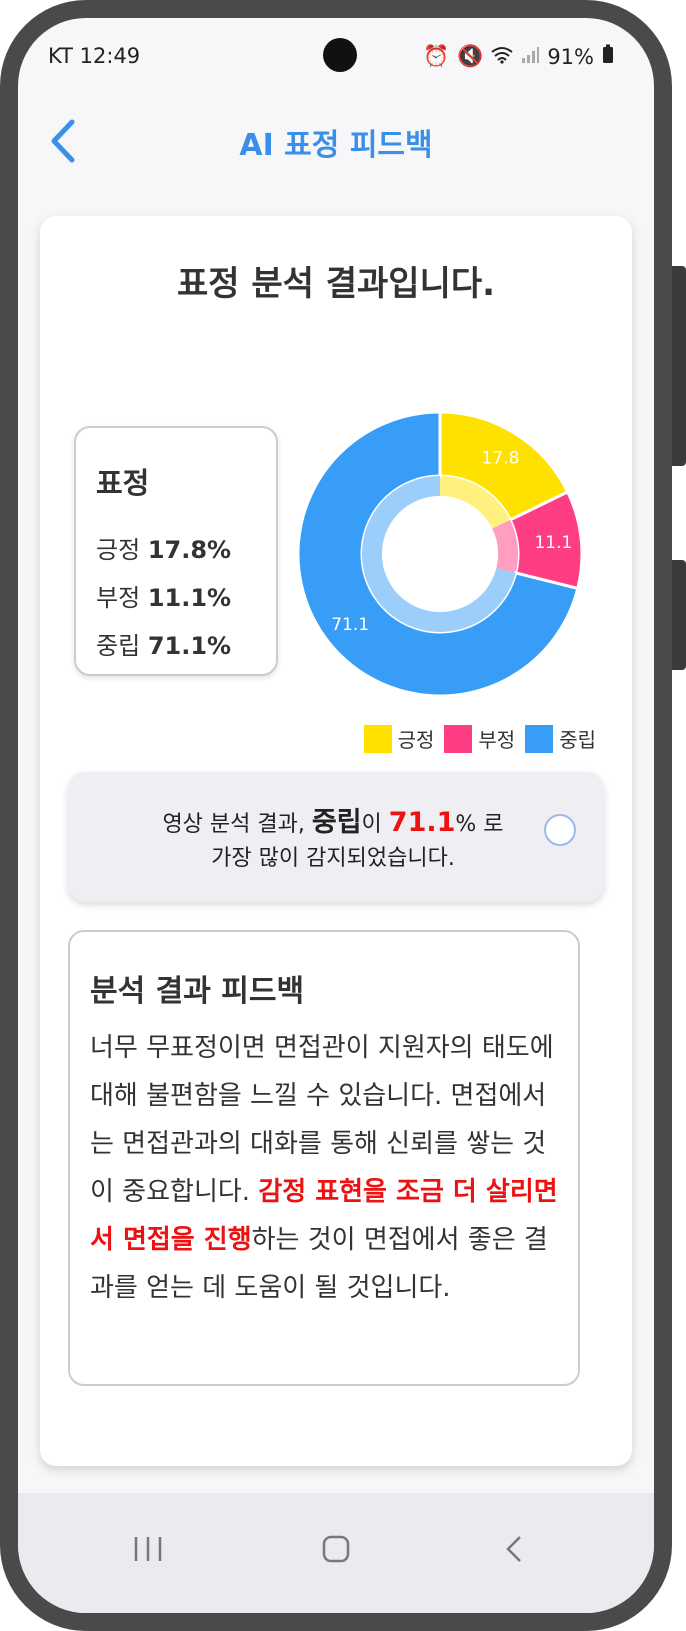  I want to click on chart-legend: 긍정 부정 중립, so click(479, 738).